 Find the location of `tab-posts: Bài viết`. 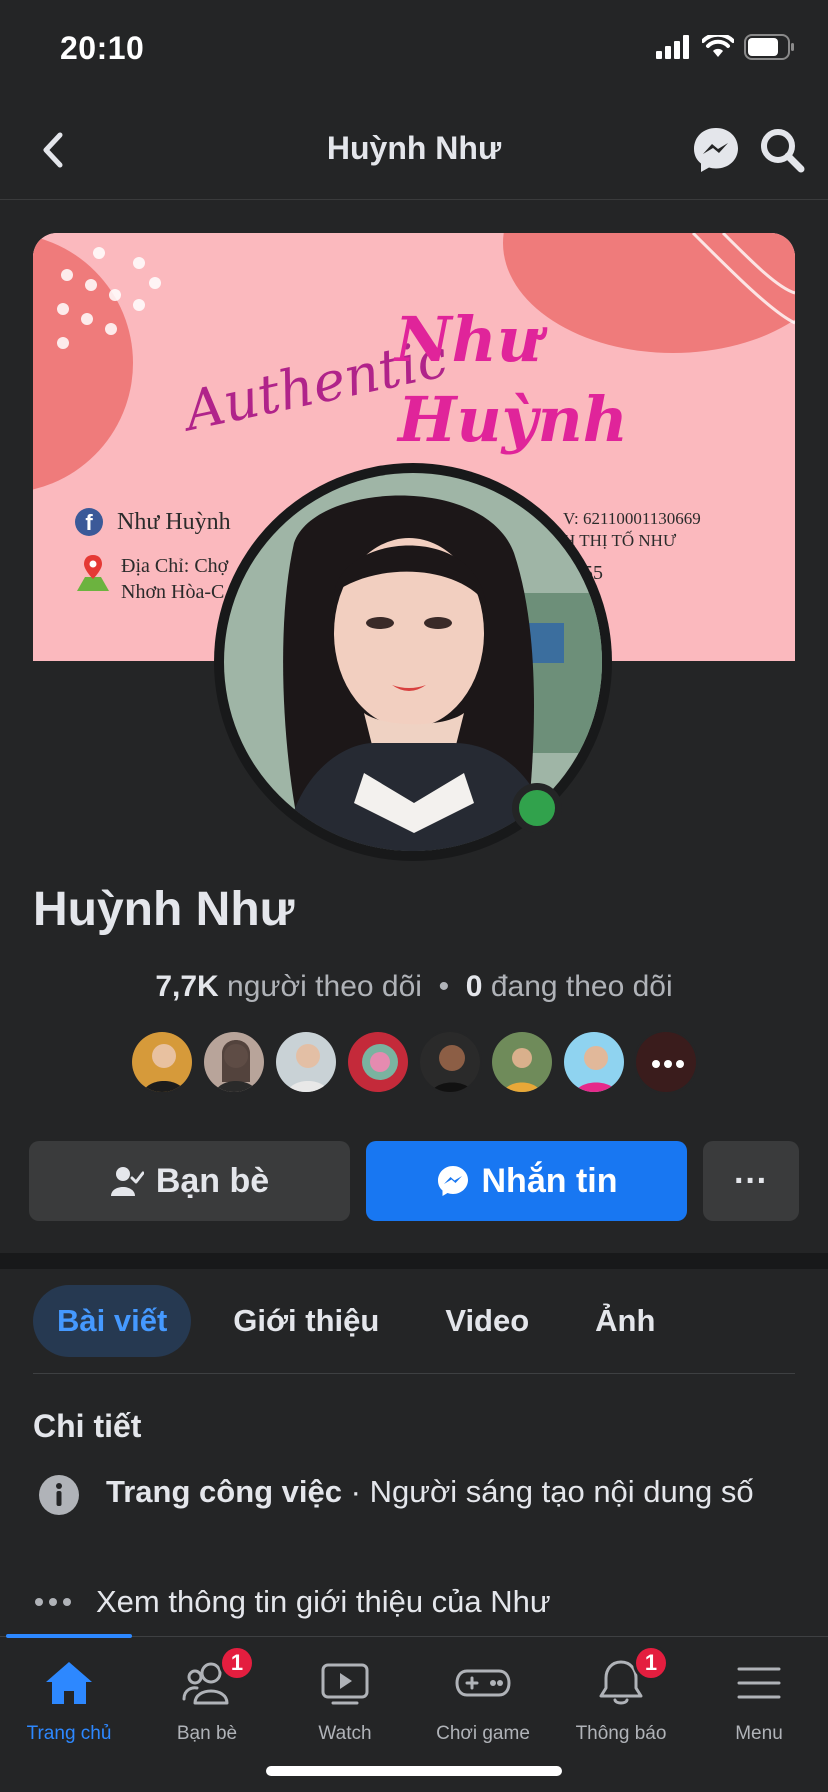

tab-posts: Bài viết is located at coordinates (112, 1321).